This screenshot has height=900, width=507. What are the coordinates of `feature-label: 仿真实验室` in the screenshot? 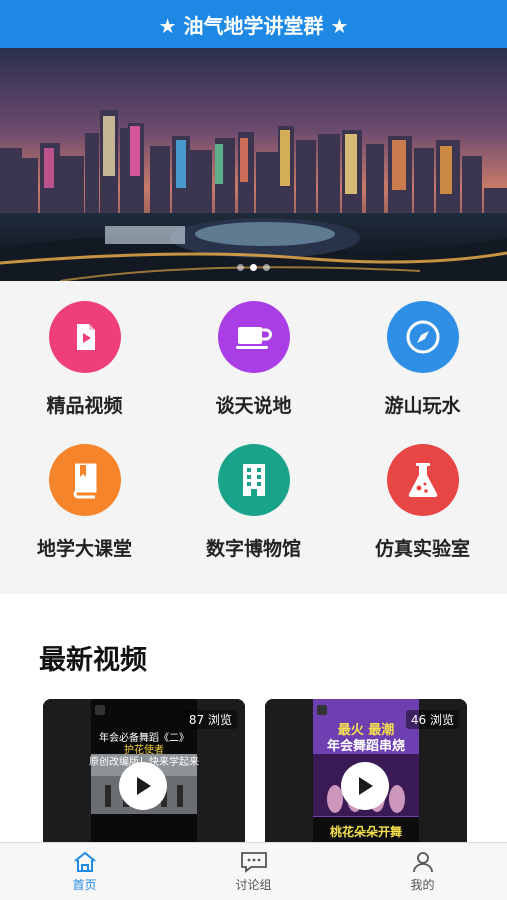 It's located at (422, 549).